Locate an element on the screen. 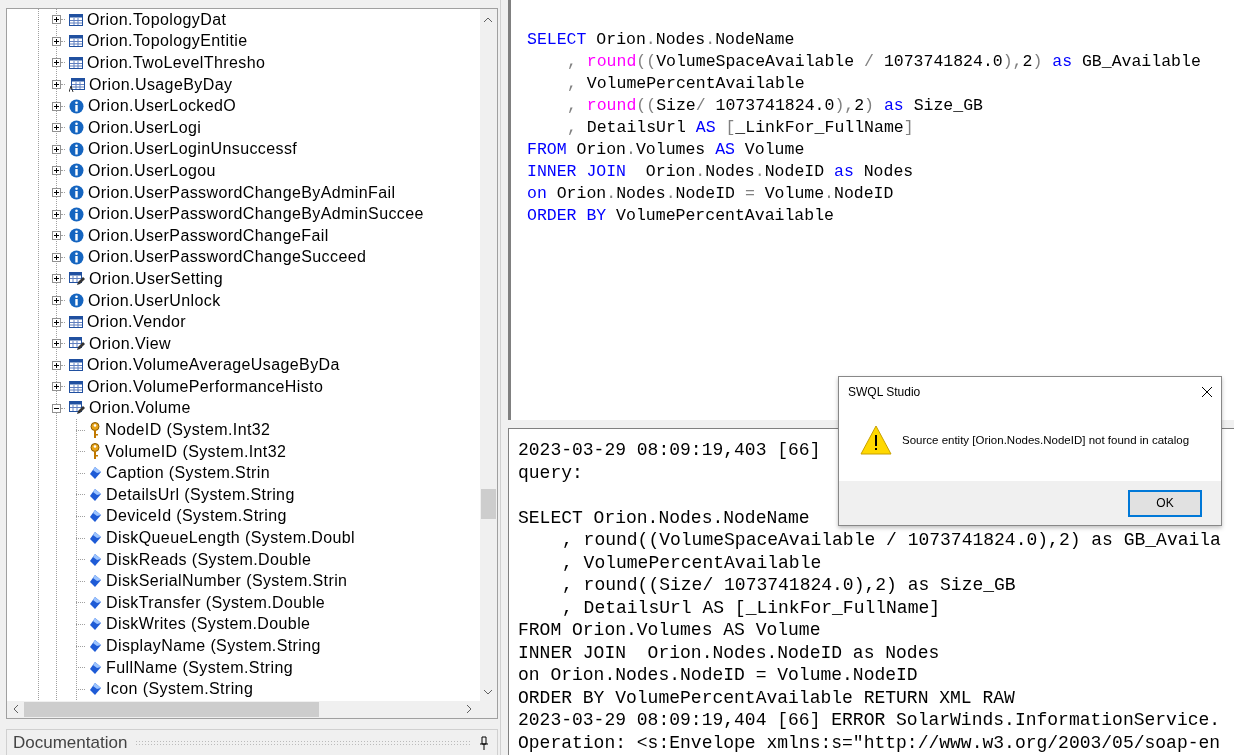  tree-item: NodeID (System.Int32 is located at coordinates (188, 430).